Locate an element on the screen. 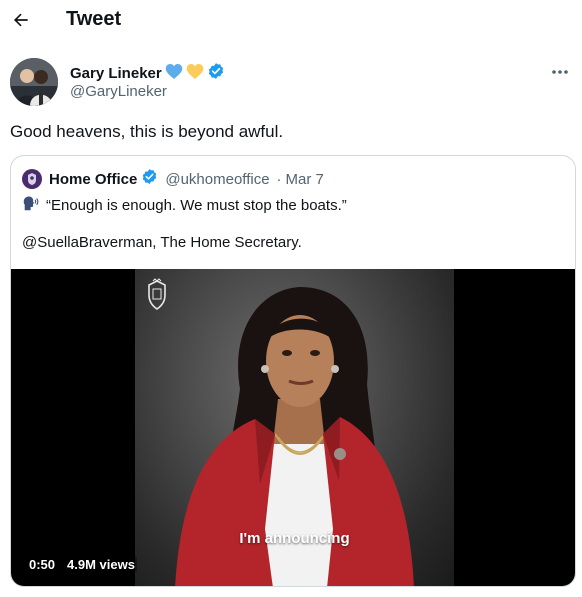  video-views: 4.9M views is located at coordinates (101, 564).